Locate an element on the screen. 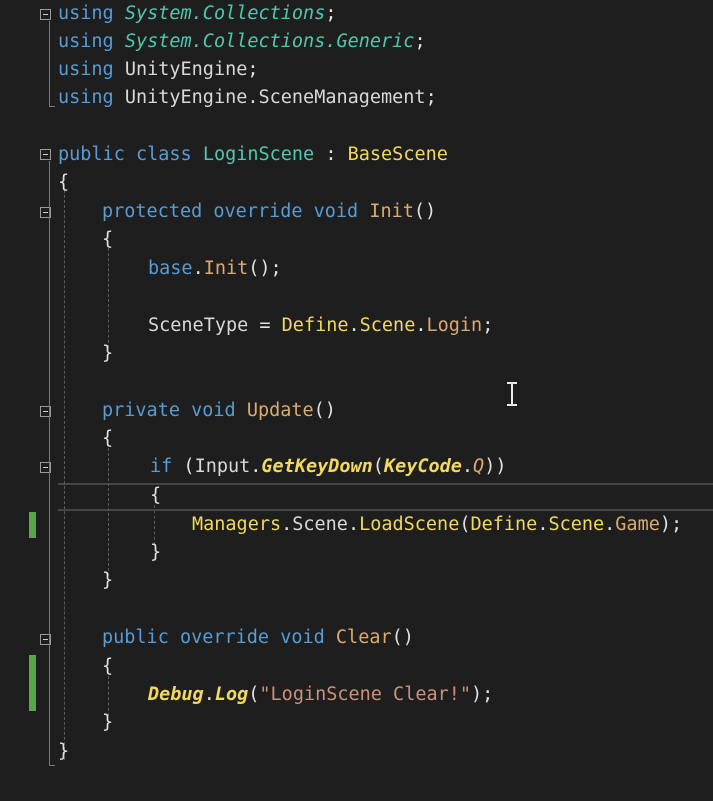  code-token: base is located at coordinates (170, 268).